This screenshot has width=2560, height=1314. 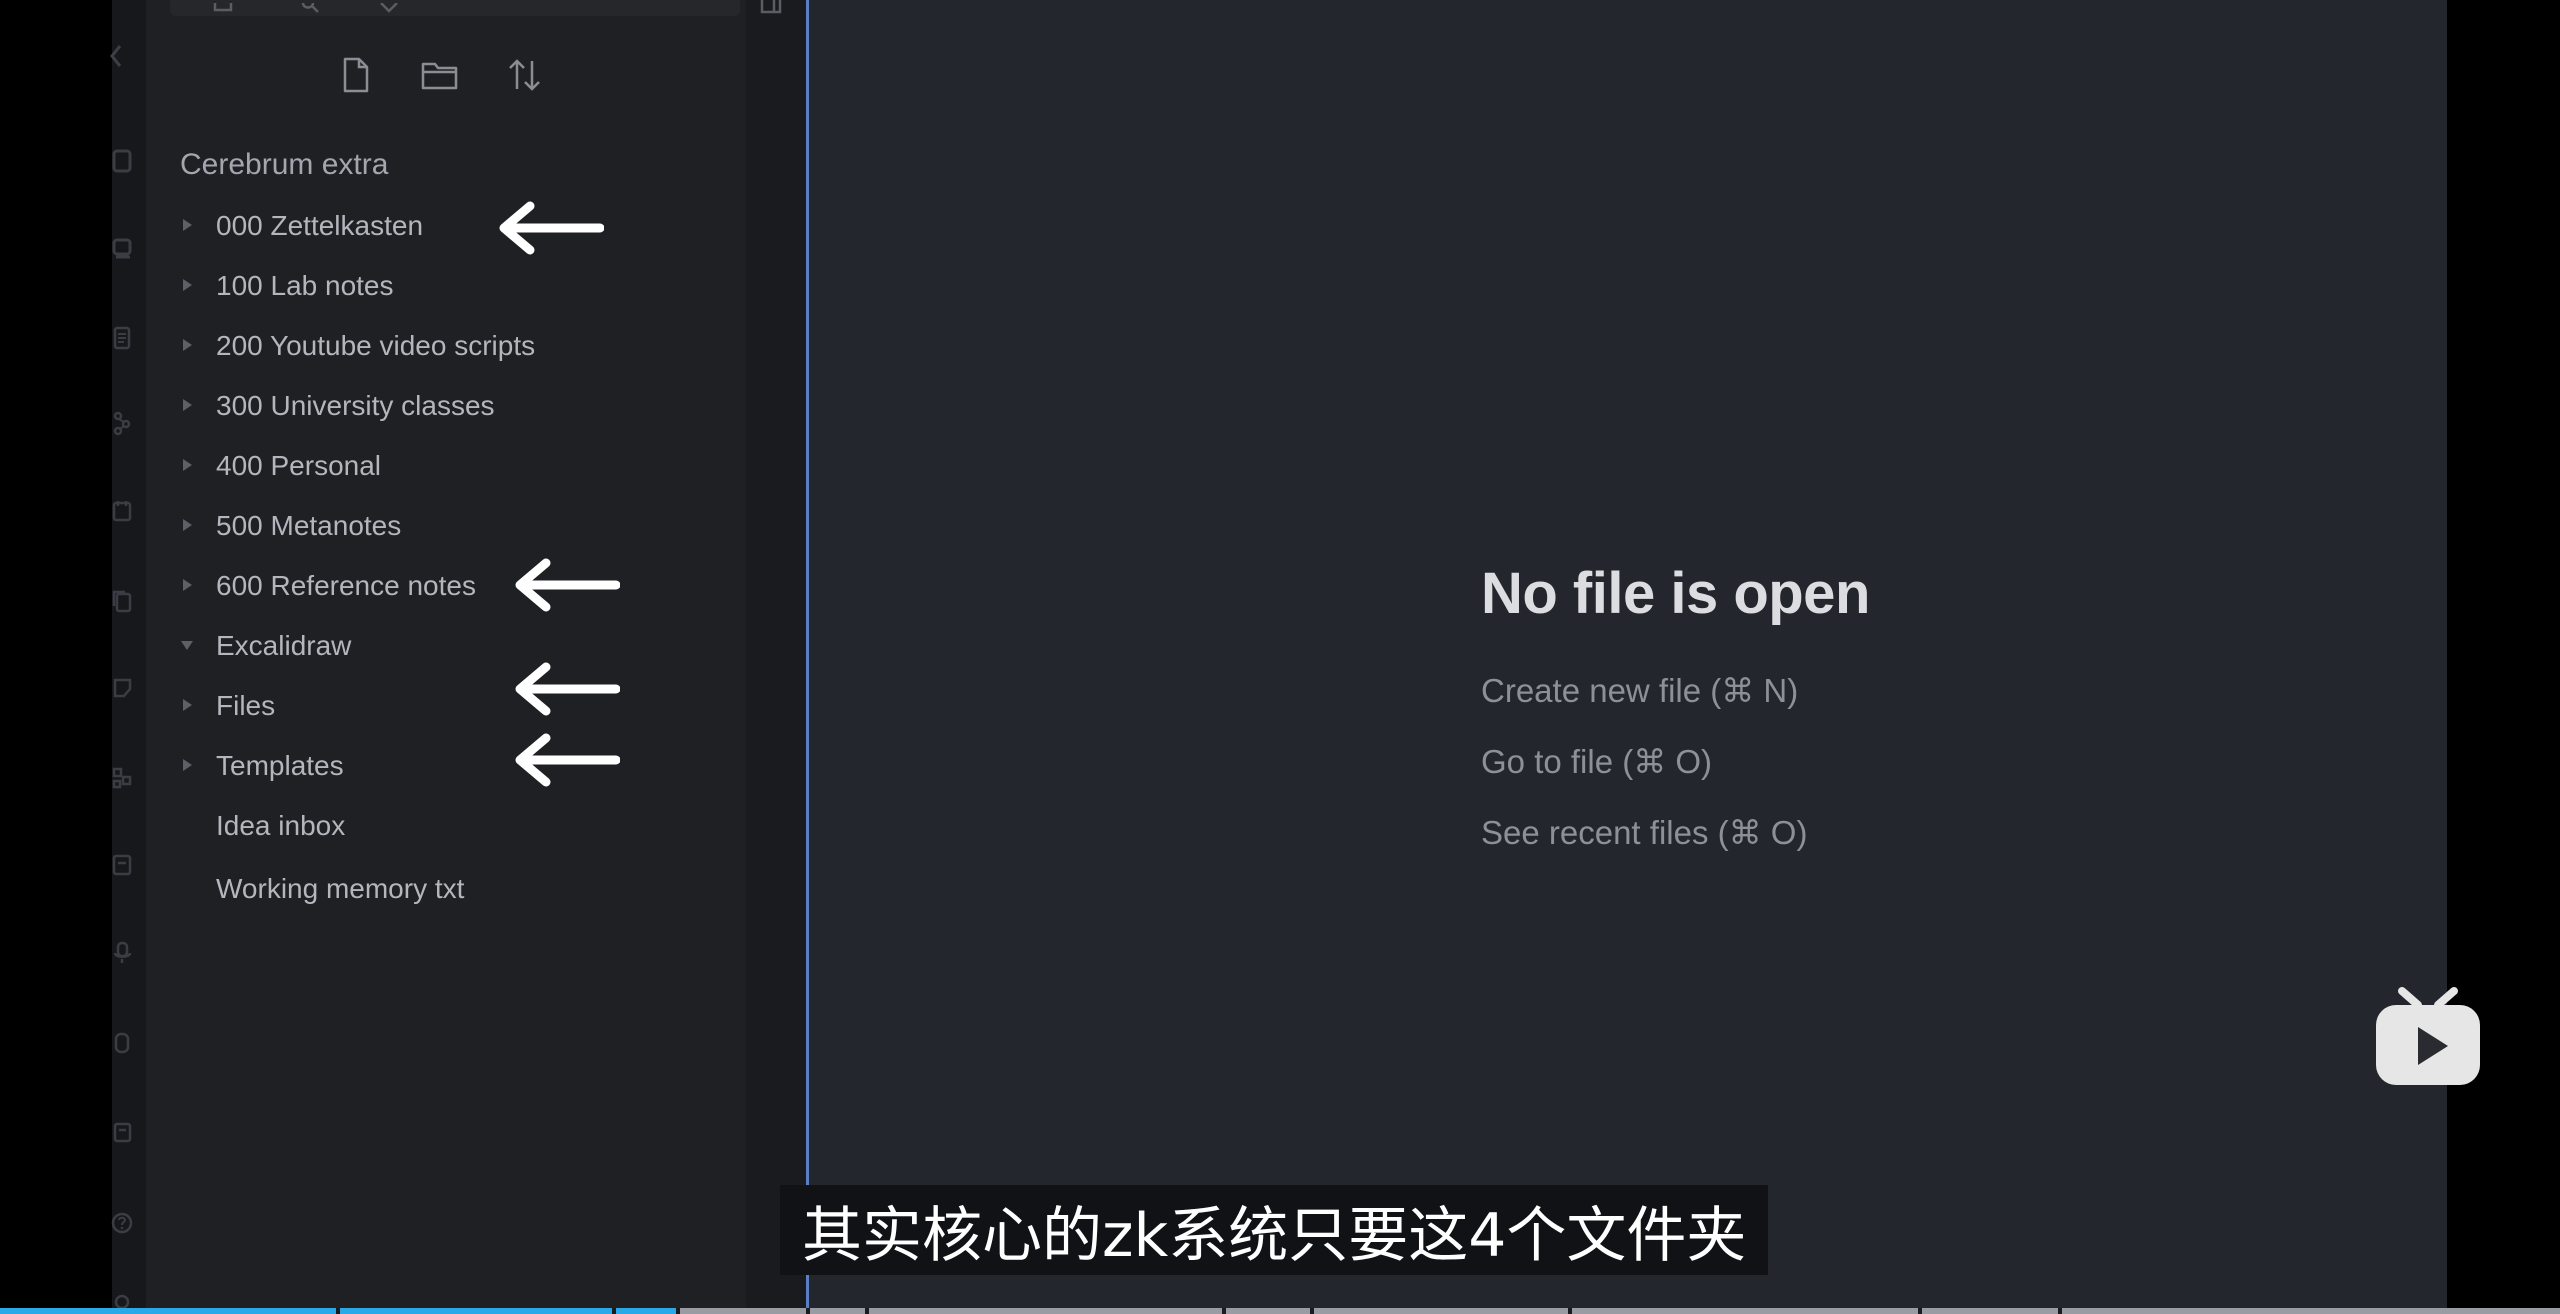 I want to click on folder-label: Excalidraw, so click(x=284, y=645).